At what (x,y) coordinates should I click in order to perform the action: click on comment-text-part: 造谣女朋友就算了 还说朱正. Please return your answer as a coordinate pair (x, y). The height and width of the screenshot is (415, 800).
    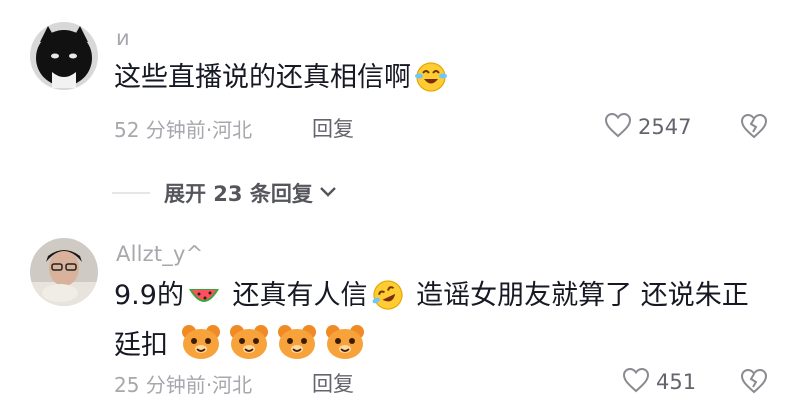
    Looking at the image, I should click on (582, 295).